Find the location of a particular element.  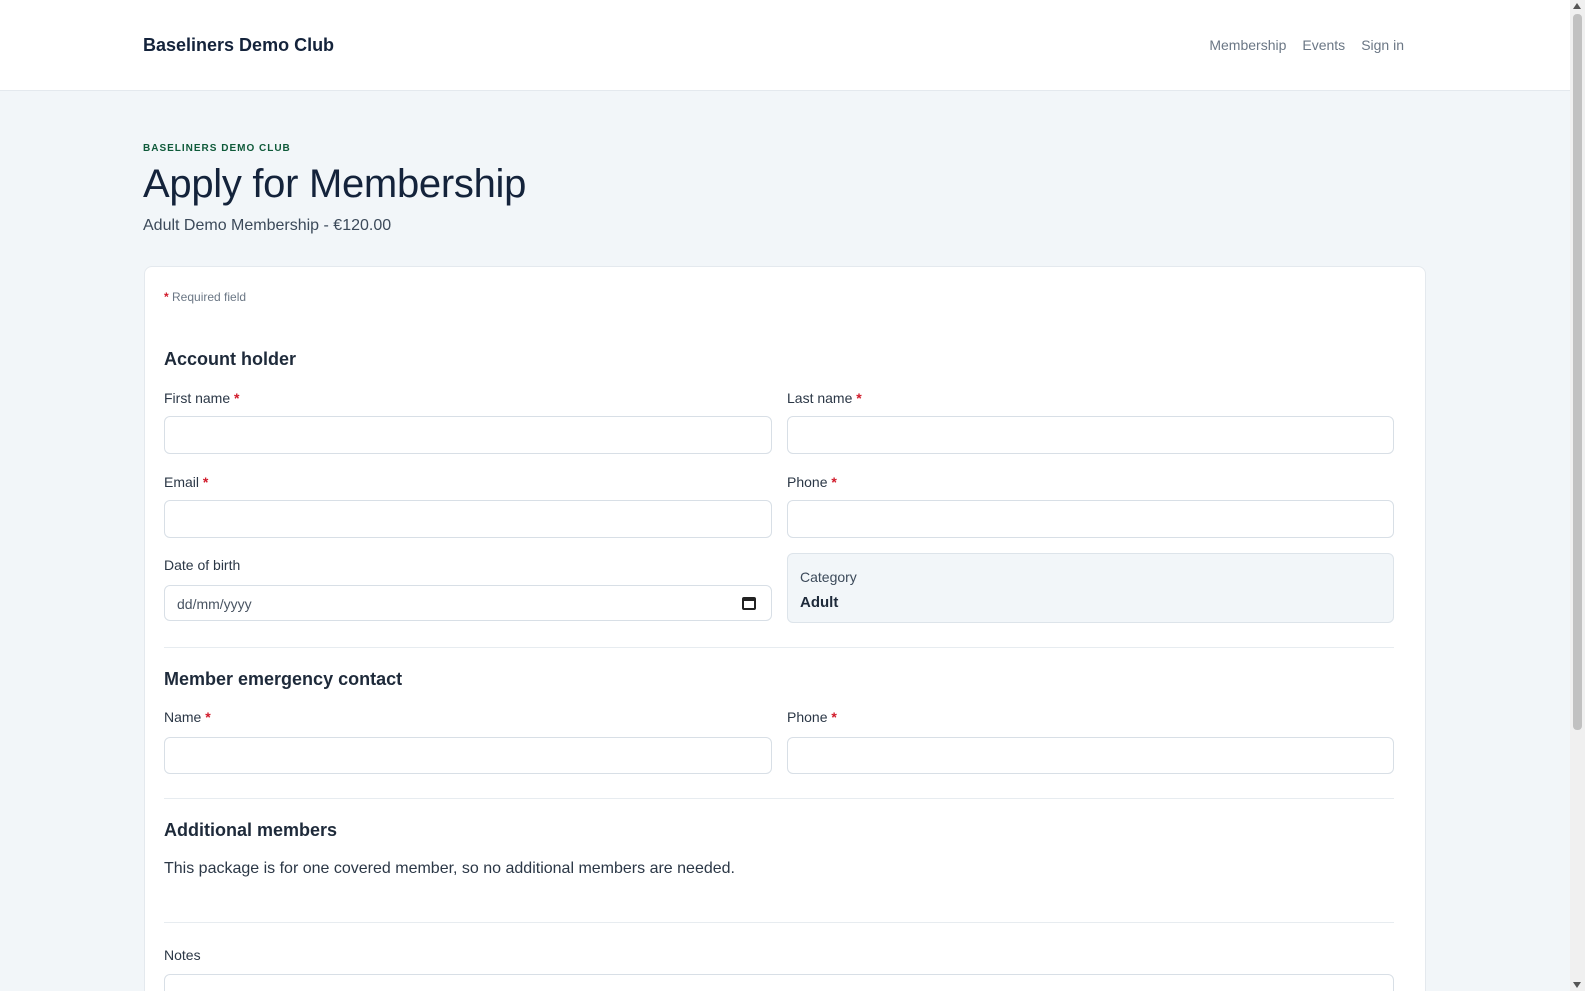

scrollbar-thumb is located at coordinates (1577, 372).